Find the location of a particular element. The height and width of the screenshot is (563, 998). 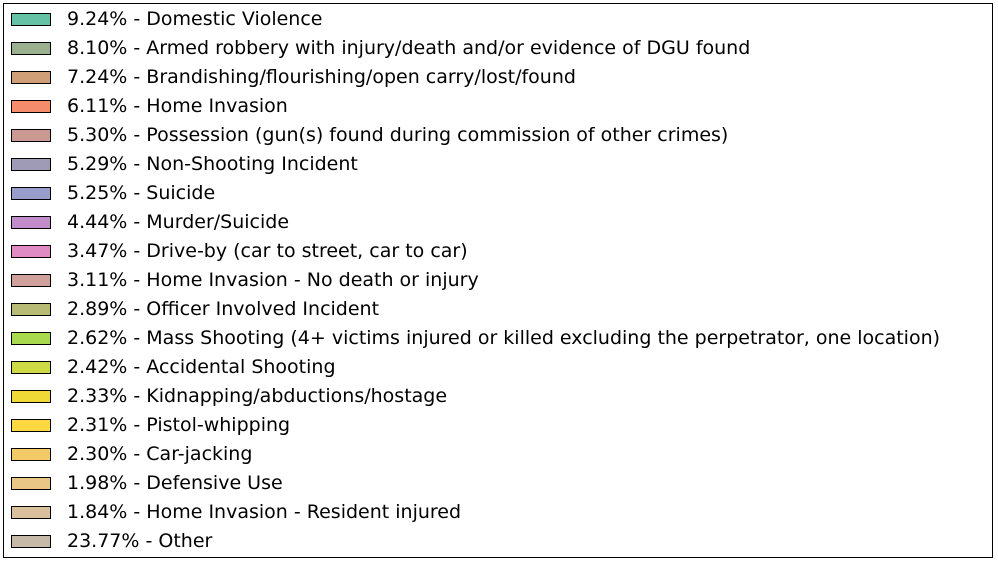

legend-entry: 6.11% - Home Invasion is located at coordinates (497, 106).